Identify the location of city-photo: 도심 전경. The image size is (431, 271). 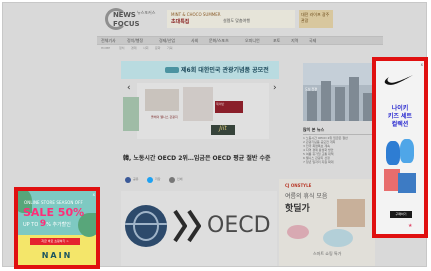
(340, 92).